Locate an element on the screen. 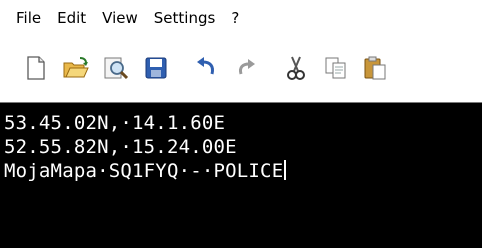  open-folder-icon is located at coordinates (76, 67).